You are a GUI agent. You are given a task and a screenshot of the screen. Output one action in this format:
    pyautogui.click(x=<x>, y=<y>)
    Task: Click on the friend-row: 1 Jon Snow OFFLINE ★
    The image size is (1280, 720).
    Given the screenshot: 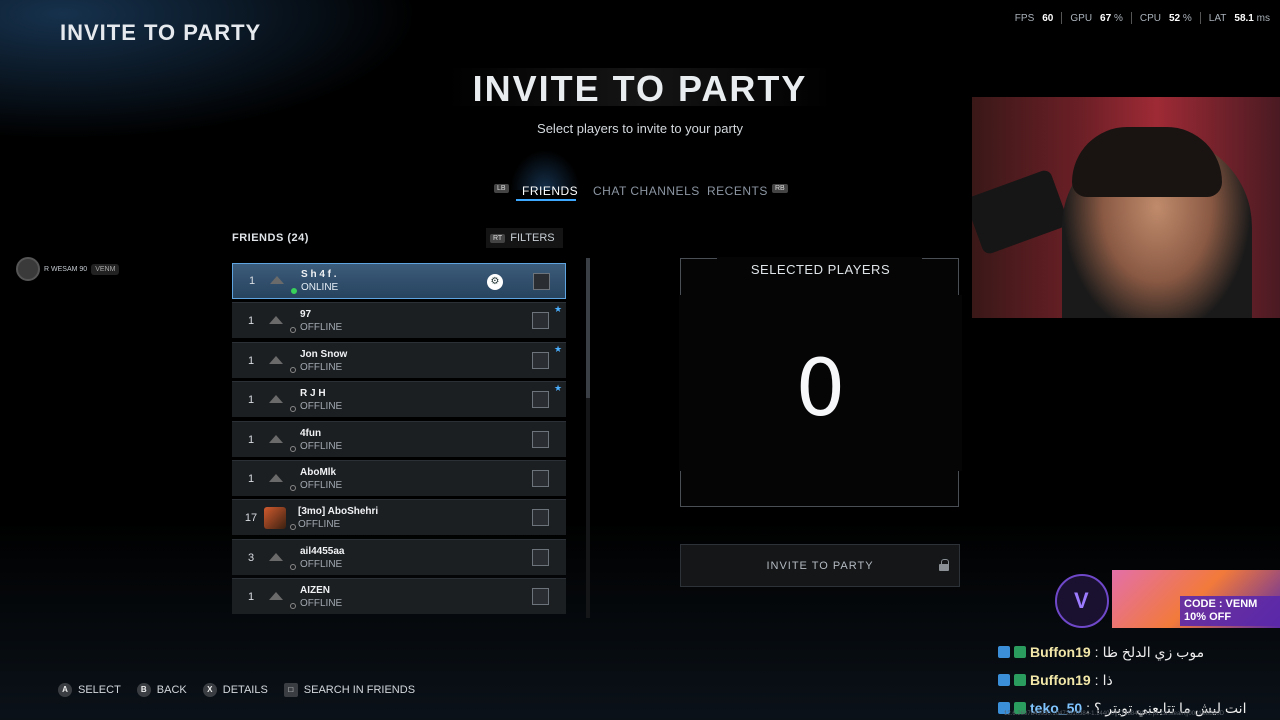 What is the action you would take?
    pyautogui.click(x=399, y=360)
    